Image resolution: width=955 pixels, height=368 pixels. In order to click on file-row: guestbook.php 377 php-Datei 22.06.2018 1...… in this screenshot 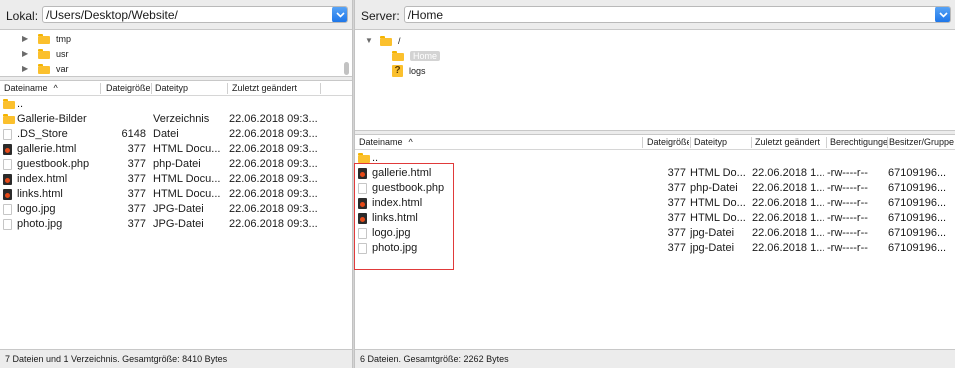, I will do `click(655, 188)`.